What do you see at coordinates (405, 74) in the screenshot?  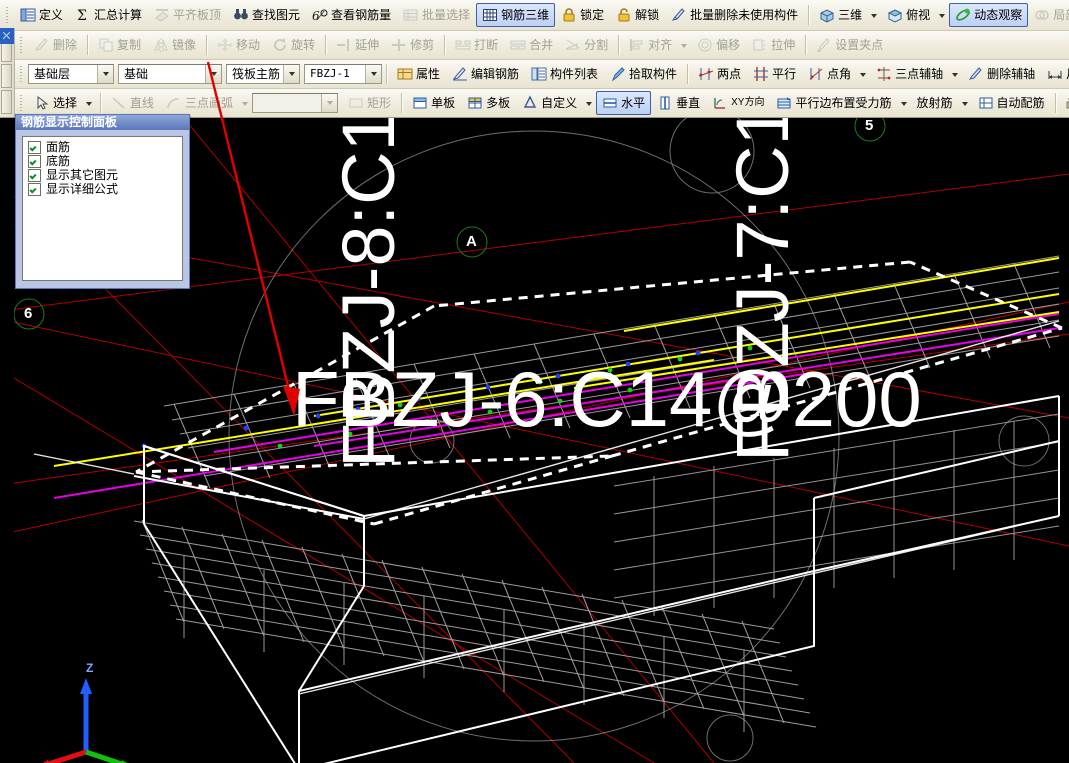 I see `properties-icon` at bounding box center [405, 74].